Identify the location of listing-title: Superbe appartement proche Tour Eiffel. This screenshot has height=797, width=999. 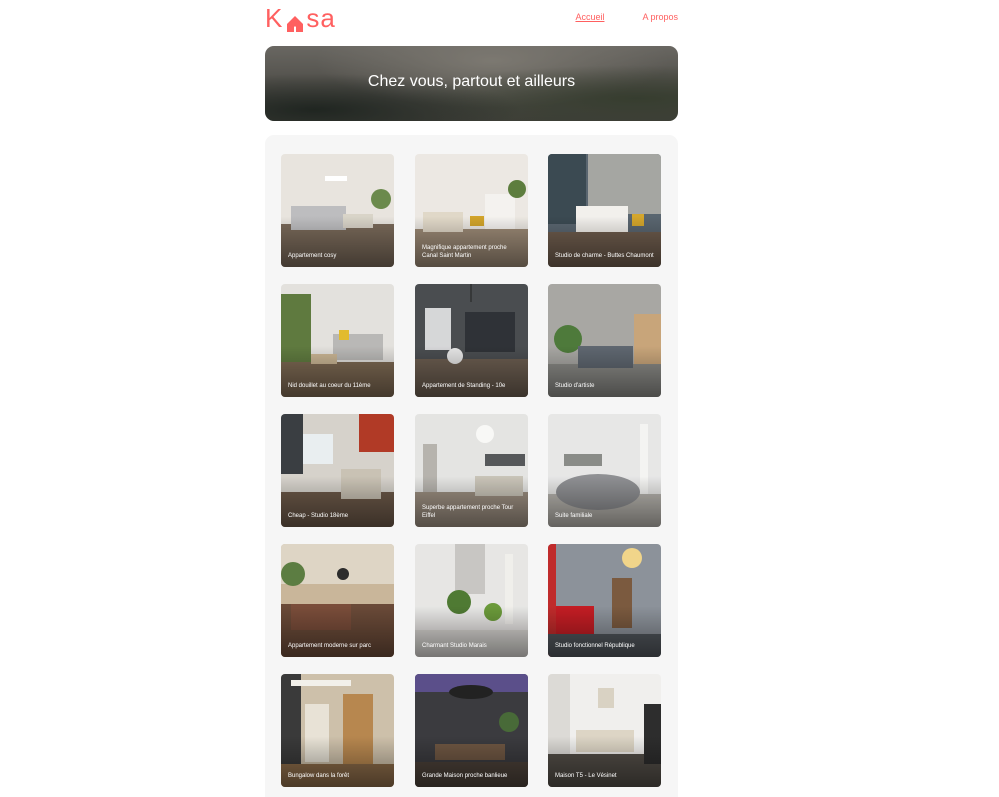
(468, 512).